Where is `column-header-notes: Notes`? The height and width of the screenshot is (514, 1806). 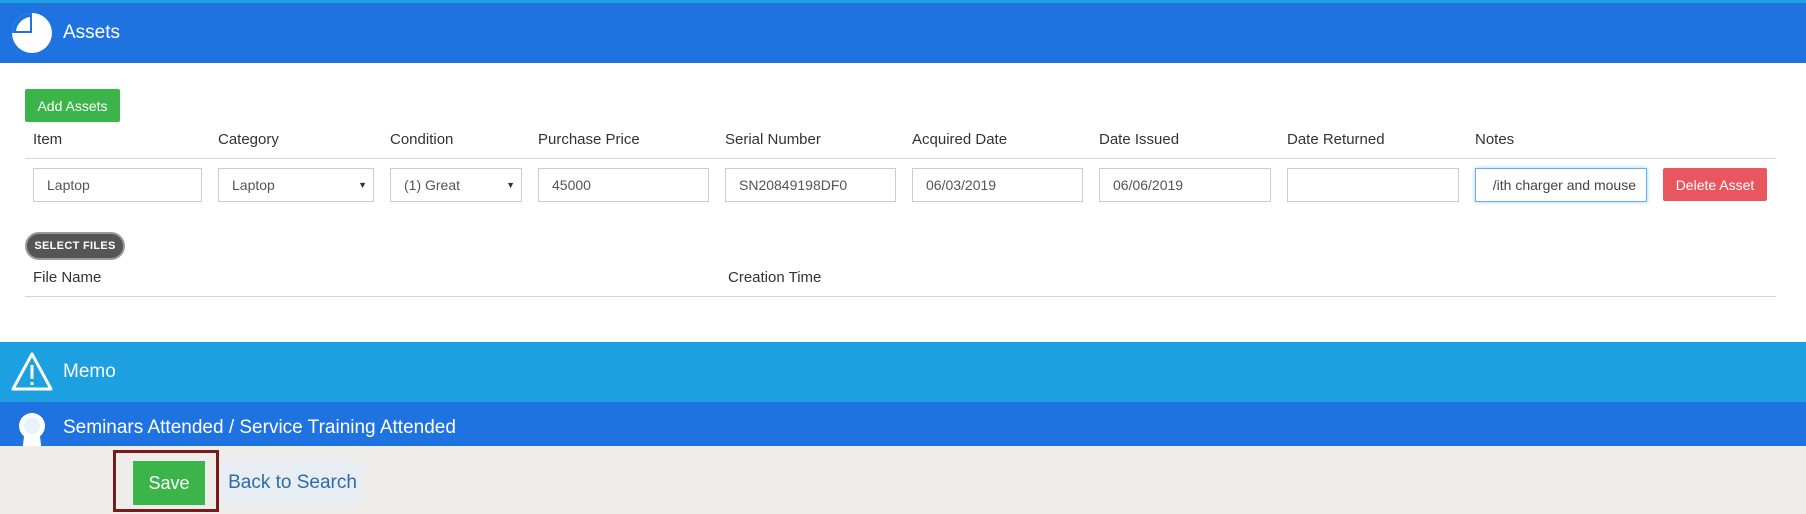
column-header-notes: Notes is located at coordinates (1495, 139).